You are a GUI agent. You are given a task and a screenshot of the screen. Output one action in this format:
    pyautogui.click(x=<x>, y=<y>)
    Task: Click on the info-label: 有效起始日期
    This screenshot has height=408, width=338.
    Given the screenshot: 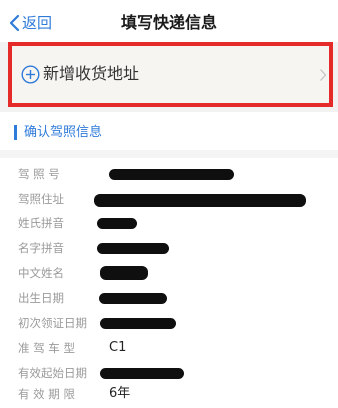 What is the action you would take?
    pyautogui.click(x=52, y=373)
    